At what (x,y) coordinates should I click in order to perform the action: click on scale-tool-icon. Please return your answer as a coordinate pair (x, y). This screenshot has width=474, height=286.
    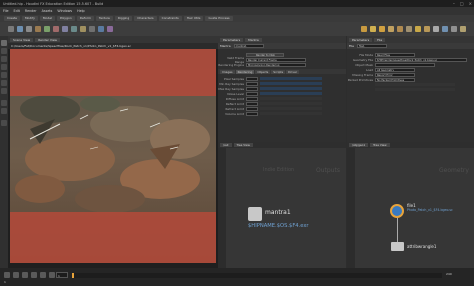
    Looking at the image, I should click on (4, 67).